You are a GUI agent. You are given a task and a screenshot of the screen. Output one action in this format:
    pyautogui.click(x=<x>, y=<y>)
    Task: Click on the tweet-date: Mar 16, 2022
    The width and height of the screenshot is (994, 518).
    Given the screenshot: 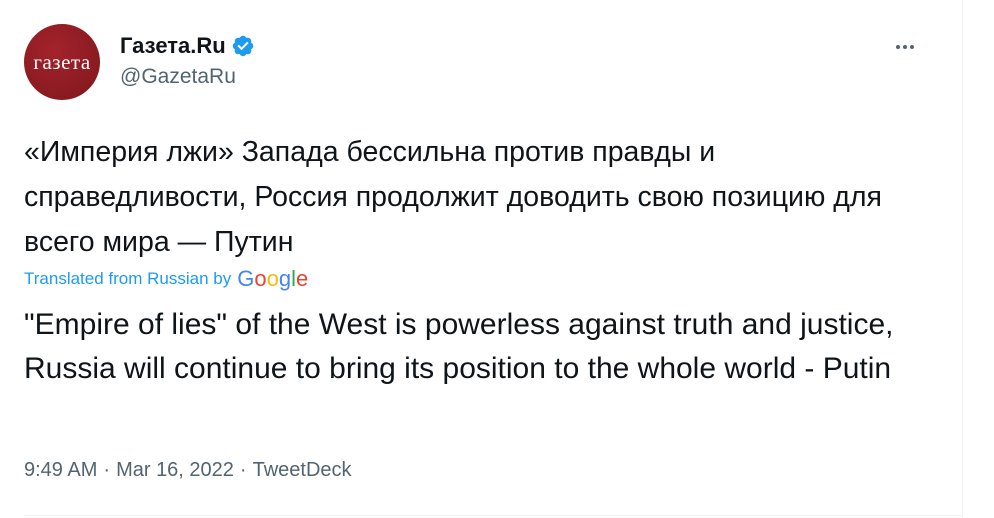 What is the action you would take?
    pyautogui.click(x=175, y=470)
    